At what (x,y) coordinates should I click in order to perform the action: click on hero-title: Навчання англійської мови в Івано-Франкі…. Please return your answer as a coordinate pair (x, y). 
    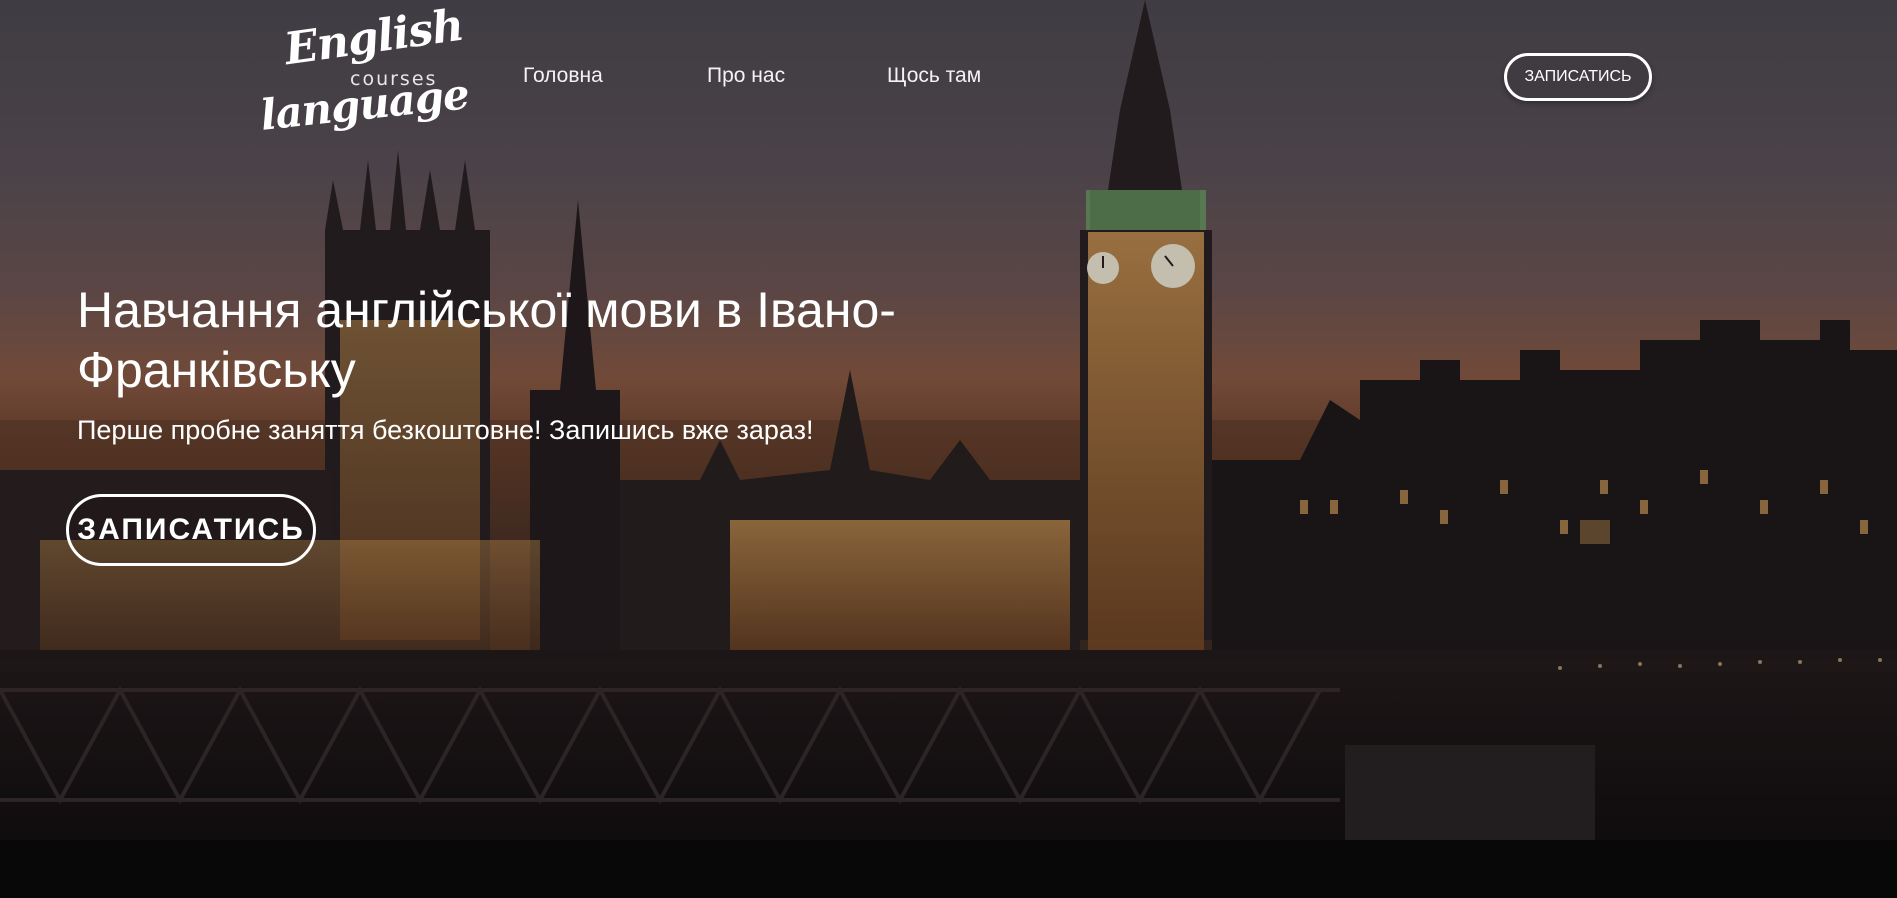
    Looking at the image, I should click on (486, 340).